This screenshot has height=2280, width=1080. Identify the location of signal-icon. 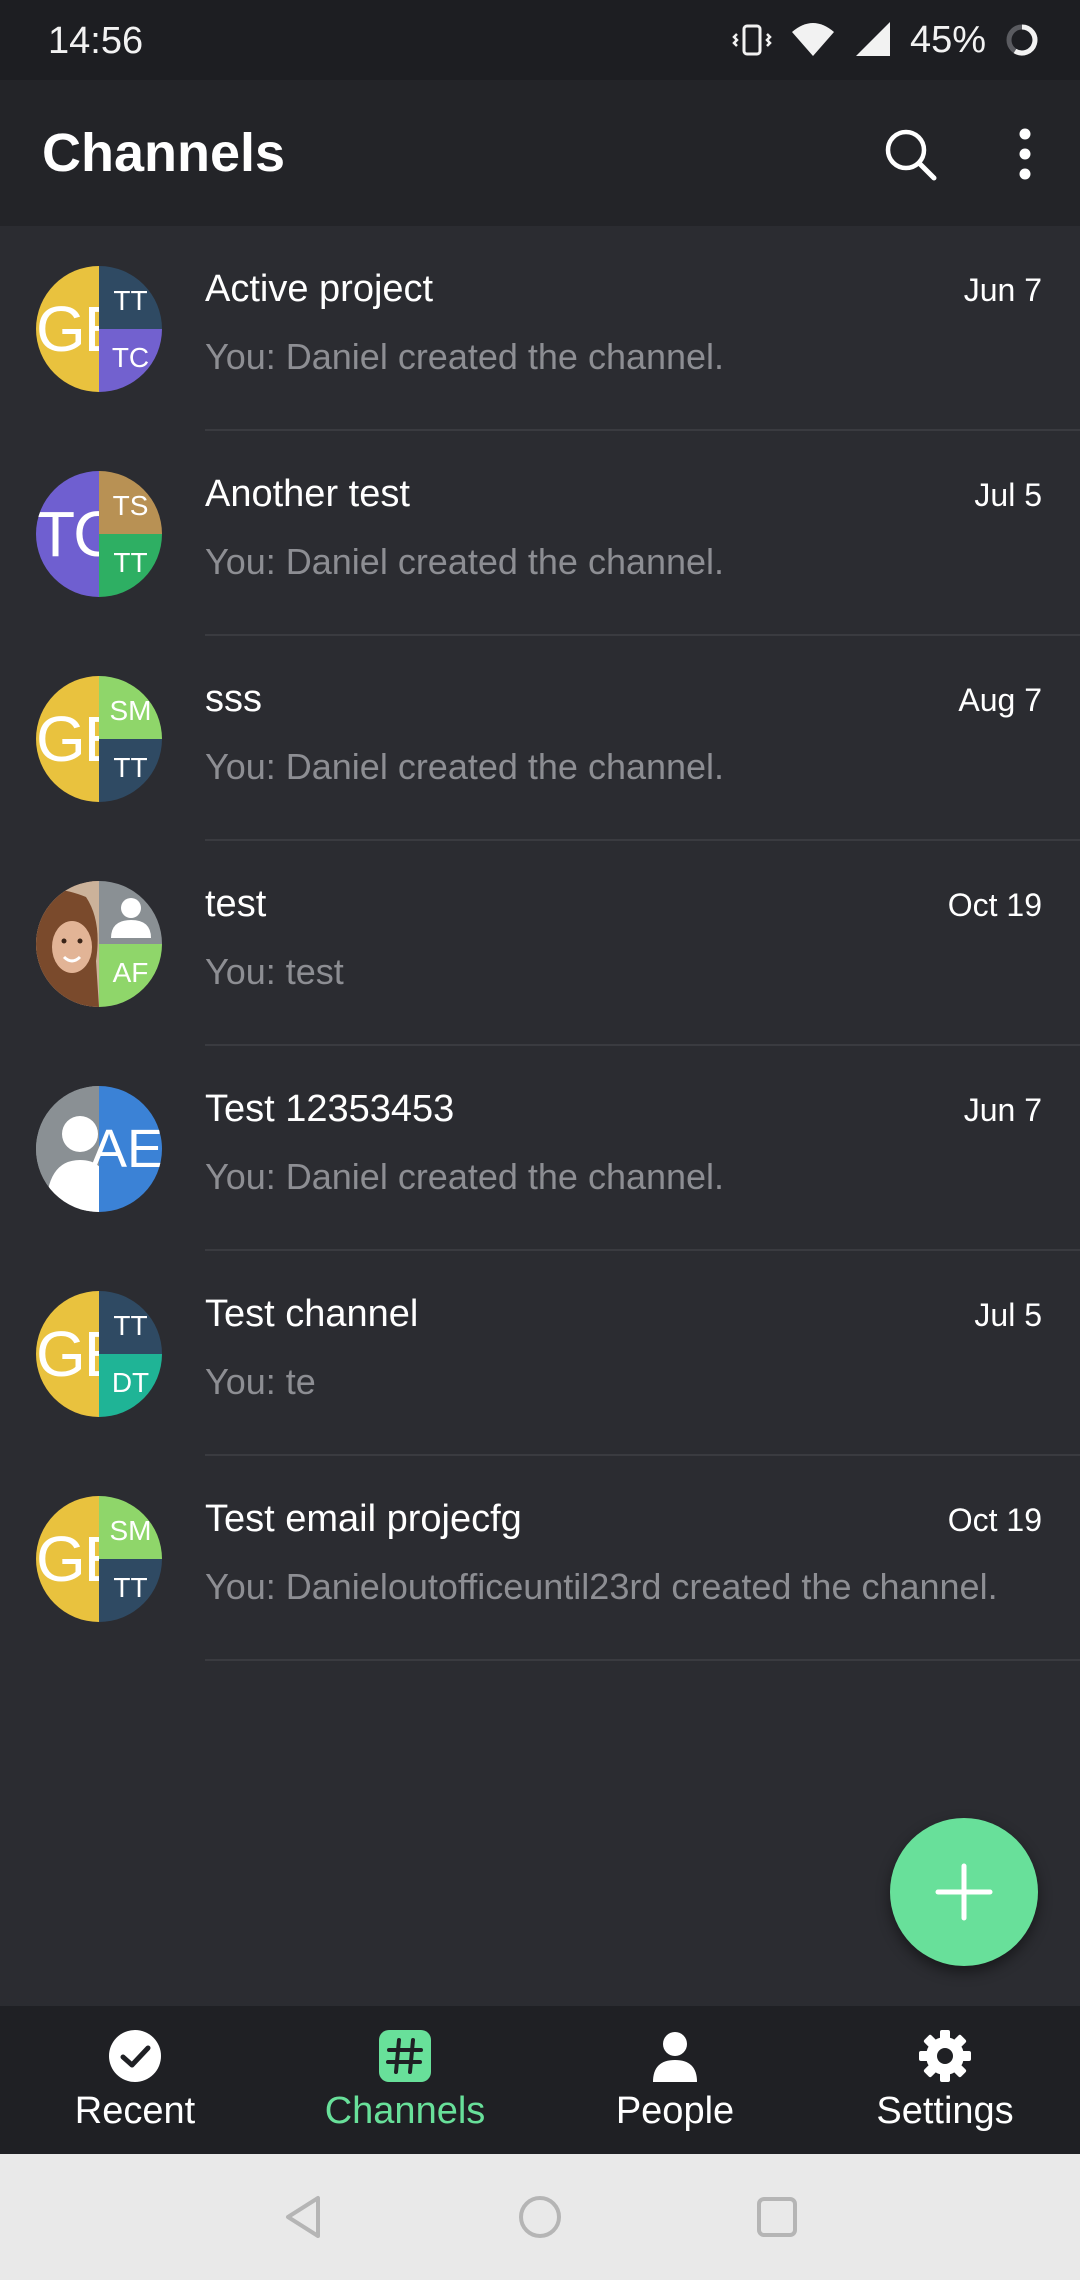
(872, 39).